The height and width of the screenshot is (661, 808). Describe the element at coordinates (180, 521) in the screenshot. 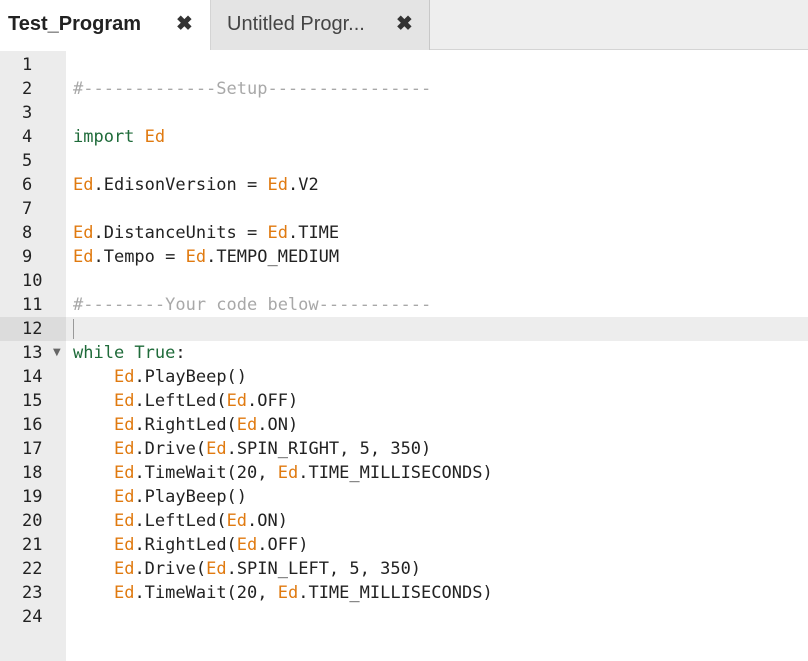

I see `code-token-plain: .LeftLed(` at that location.